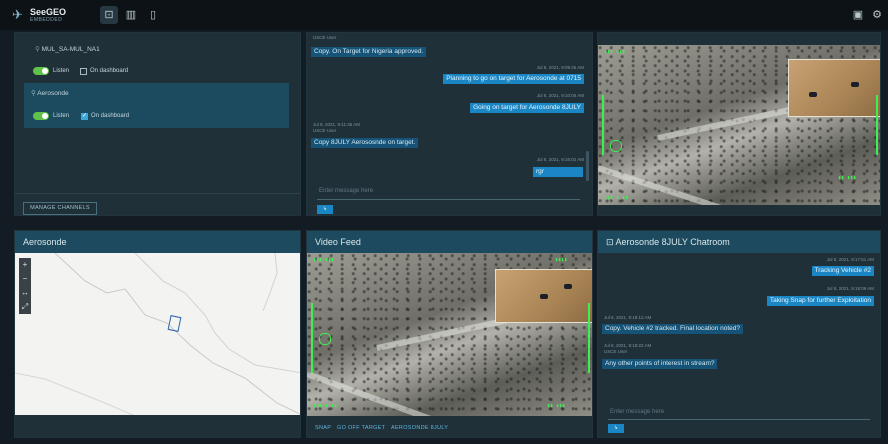 This screenshot has height=444, width=888. I want to click on app-logo: ✈ SeeGEO EMBEDDED, so click(42, 16).